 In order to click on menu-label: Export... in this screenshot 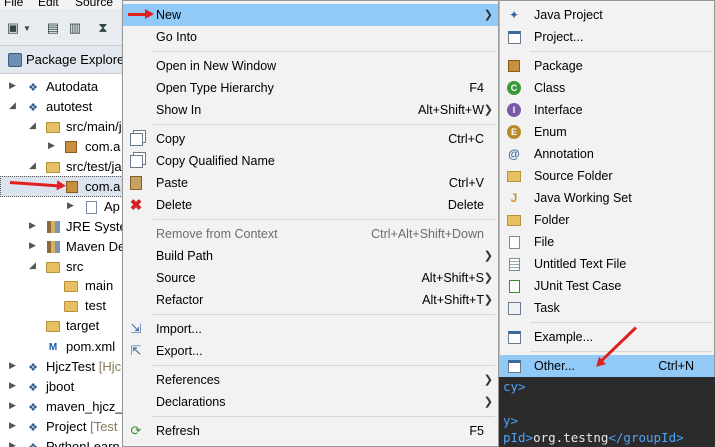, I will do `click(179, 351)`.